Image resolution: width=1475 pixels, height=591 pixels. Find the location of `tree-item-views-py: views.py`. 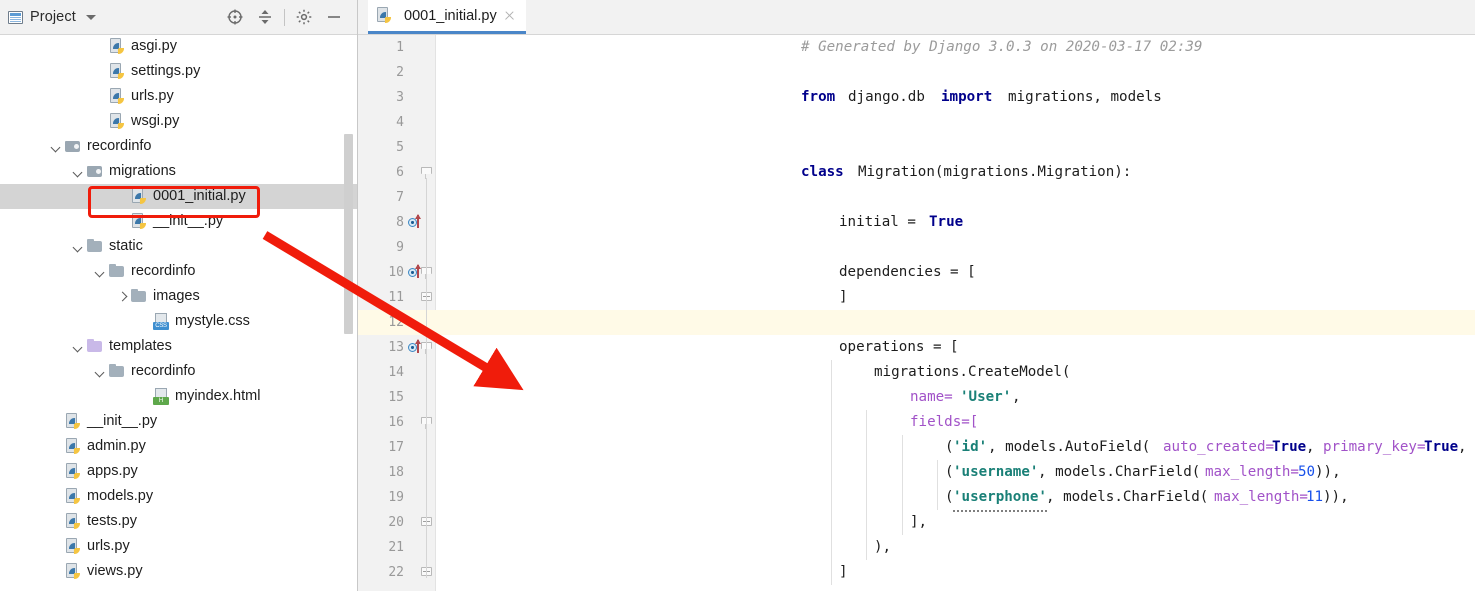

tree-item-views-py: views.py is located at coordinates (178, 571).